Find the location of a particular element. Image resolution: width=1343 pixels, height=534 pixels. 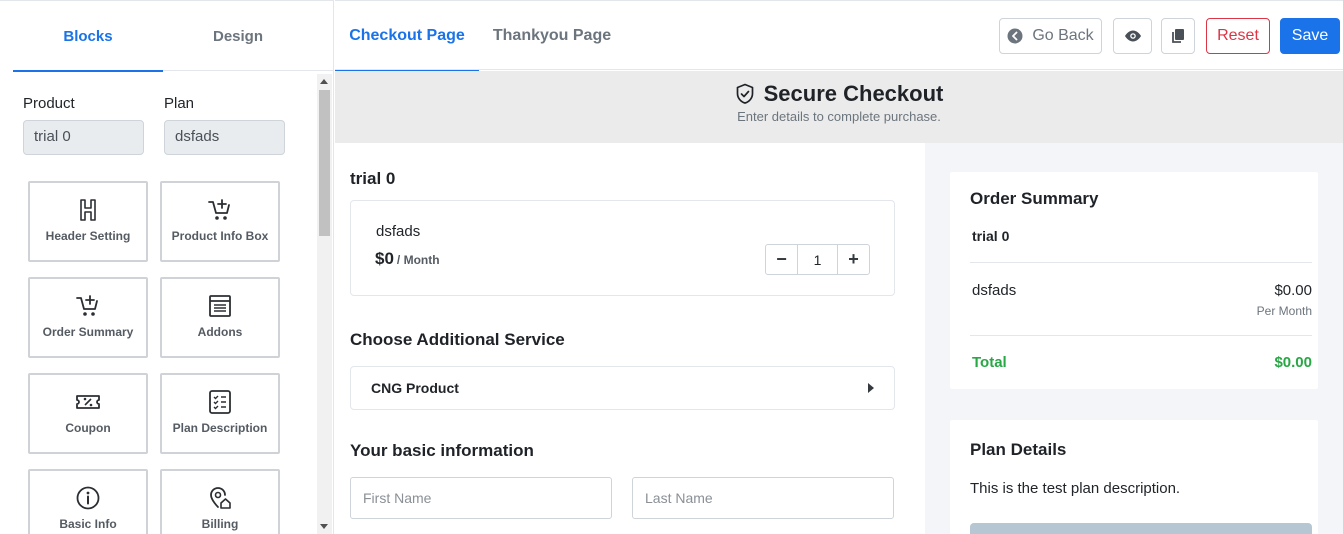

block-label: Order Summary is located at coordinates (88, 332).